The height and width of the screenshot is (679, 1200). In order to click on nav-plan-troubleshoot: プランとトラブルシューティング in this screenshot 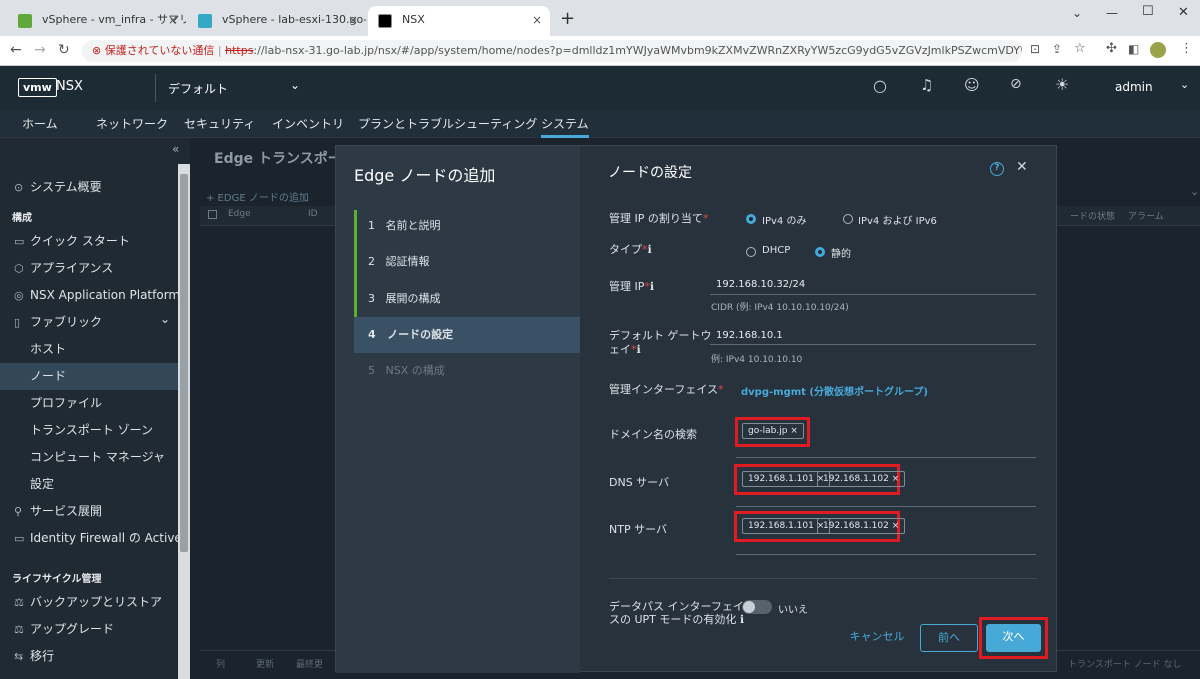, I will do `click(447, 124)`.